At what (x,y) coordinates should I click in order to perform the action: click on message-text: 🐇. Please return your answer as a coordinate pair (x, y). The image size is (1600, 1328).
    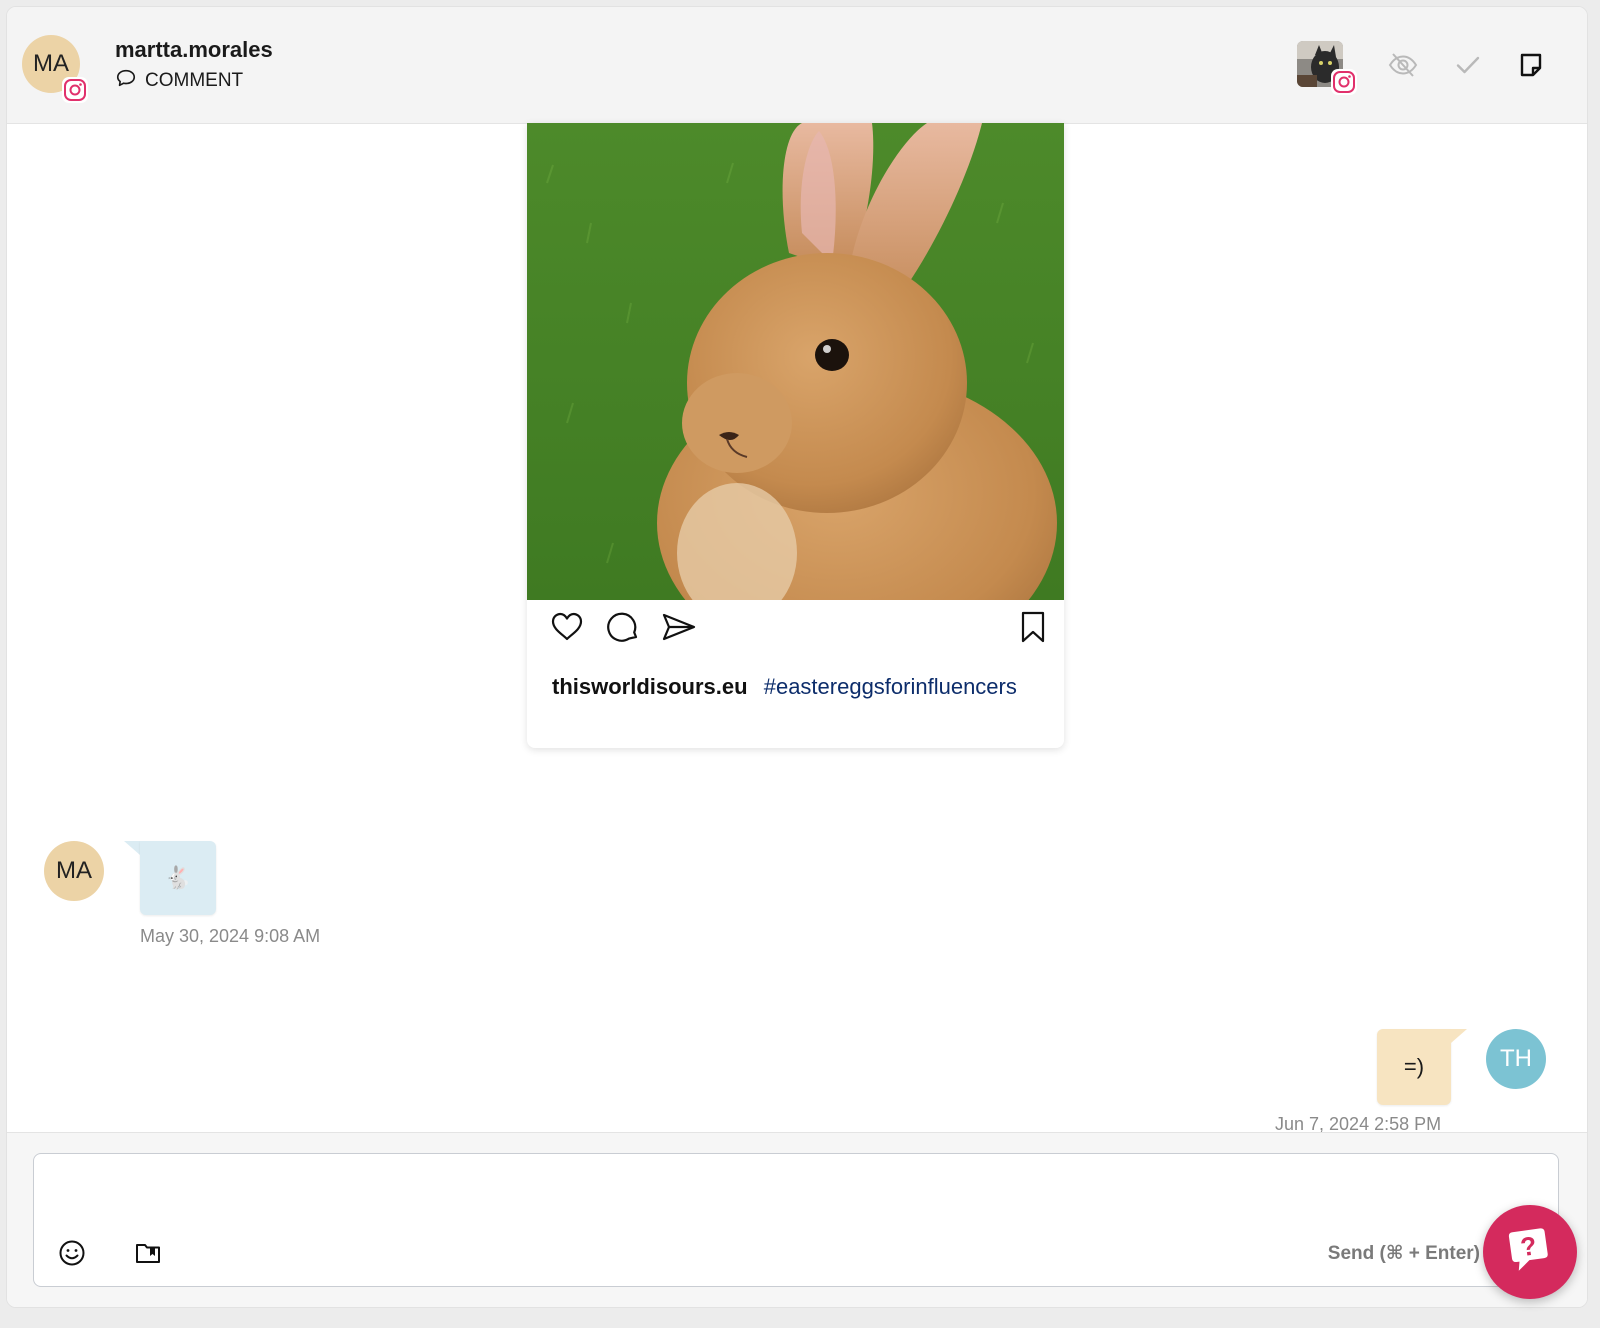
    Looking at the image, I should click on (178, 877).